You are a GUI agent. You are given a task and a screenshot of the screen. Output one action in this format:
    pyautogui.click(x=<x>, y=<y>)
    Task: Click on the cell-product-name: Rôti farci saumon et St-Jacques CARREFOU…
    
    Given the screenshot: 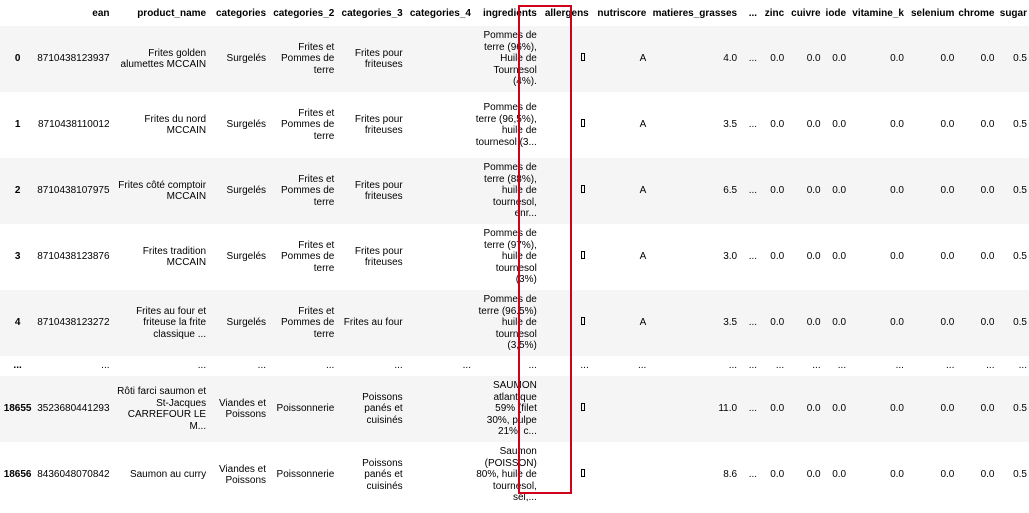 What is the action you would take?
    pyautogui.click(x=162, y=409)
    